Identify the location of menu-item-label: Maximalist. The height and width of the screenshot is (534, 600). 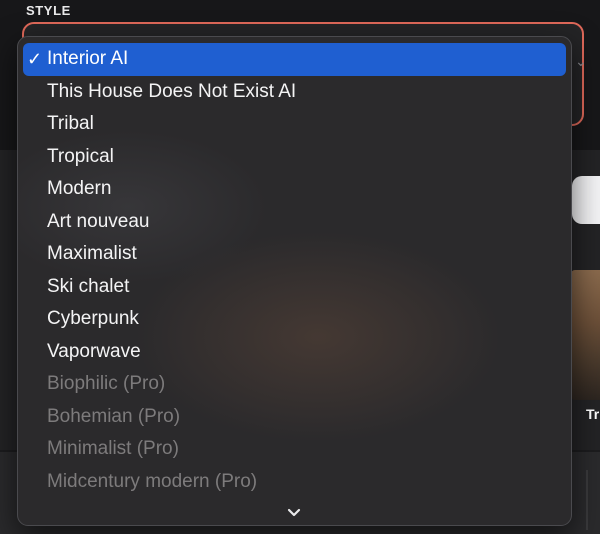
(92, 253).